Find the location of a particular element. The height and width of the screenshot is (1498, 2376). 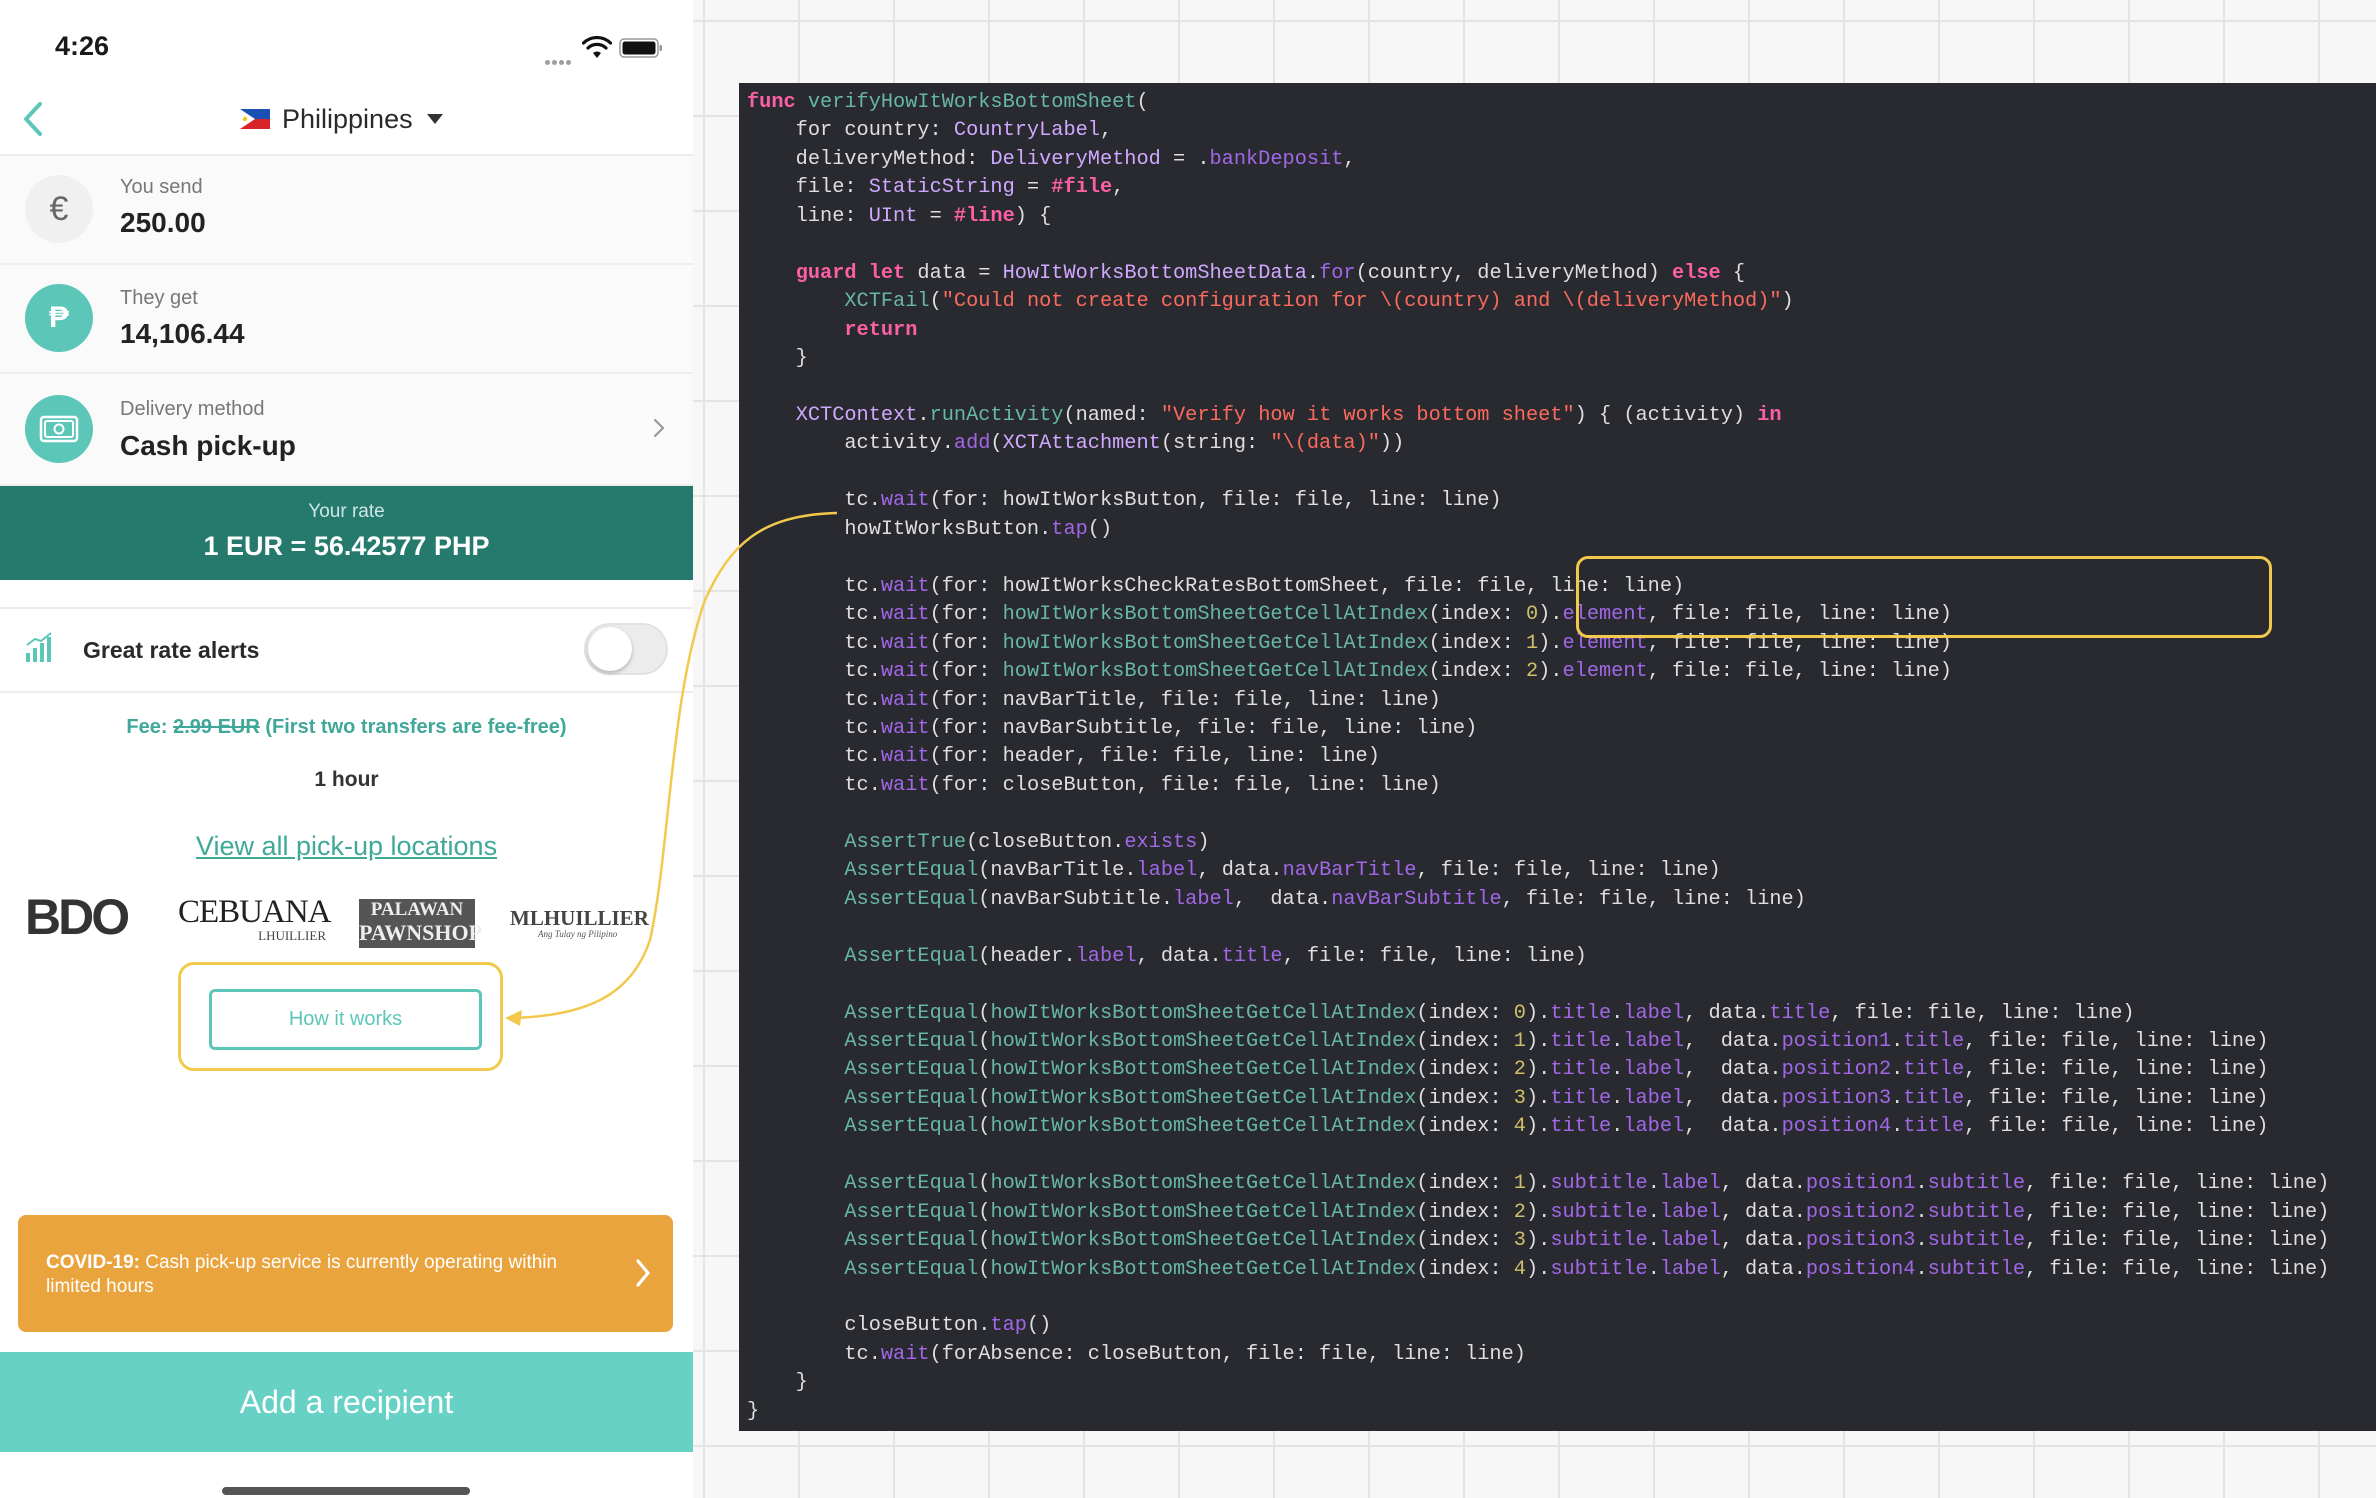

code-line: func verifyHowItWorksBottomSheet( is located at coordinates (948, 102).